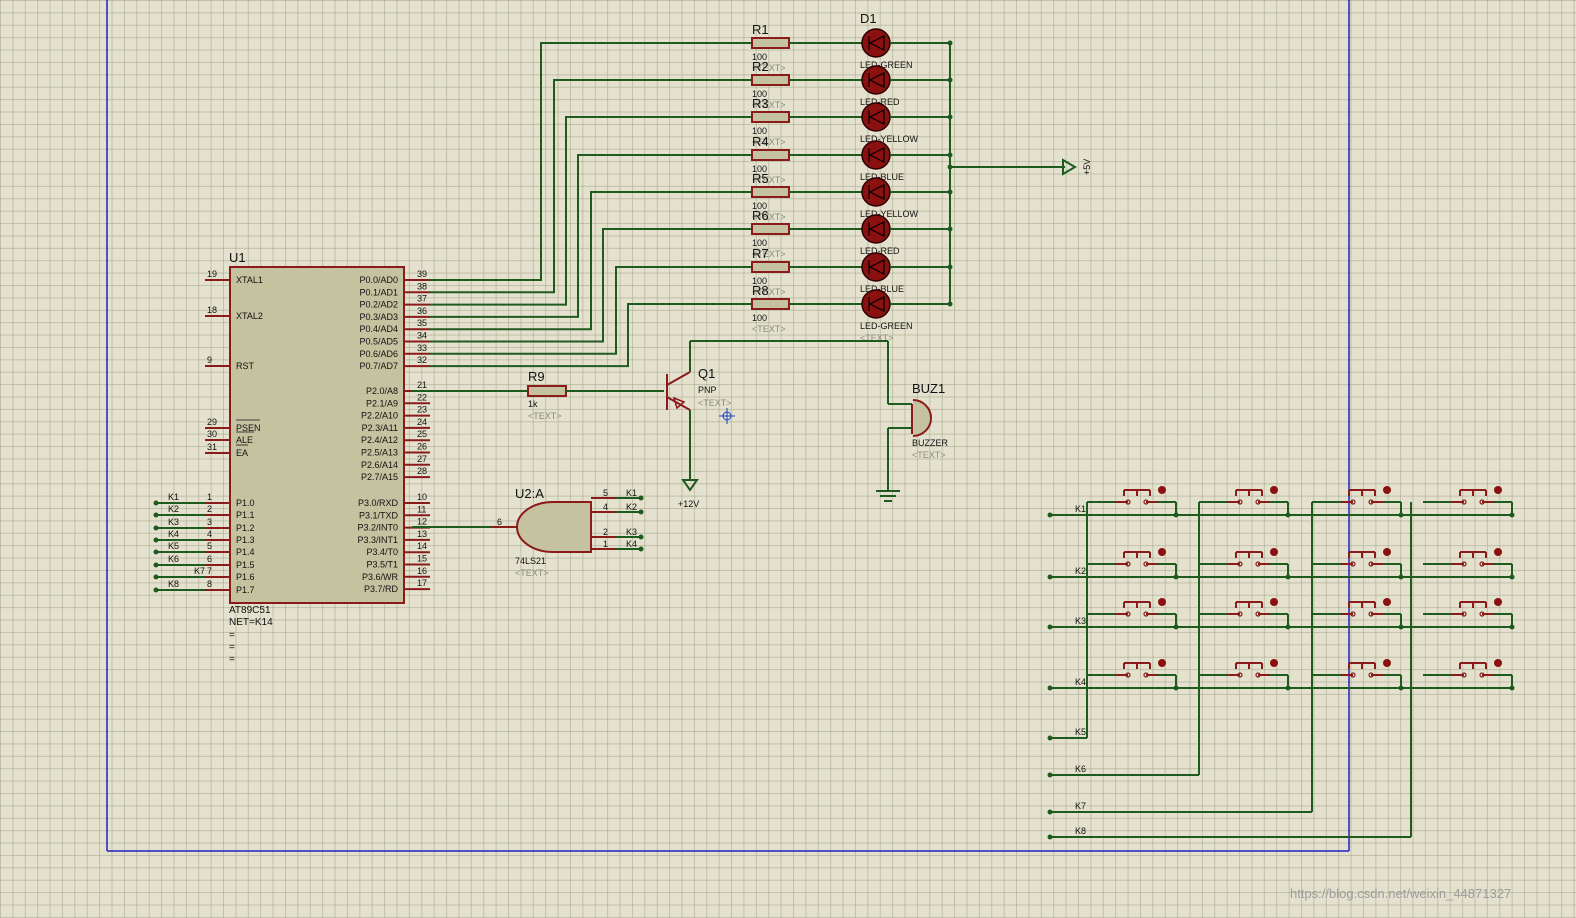  Describe the element at coordinates (707, 390) in the screenshot. I see `q1-type: PNP` at that location.